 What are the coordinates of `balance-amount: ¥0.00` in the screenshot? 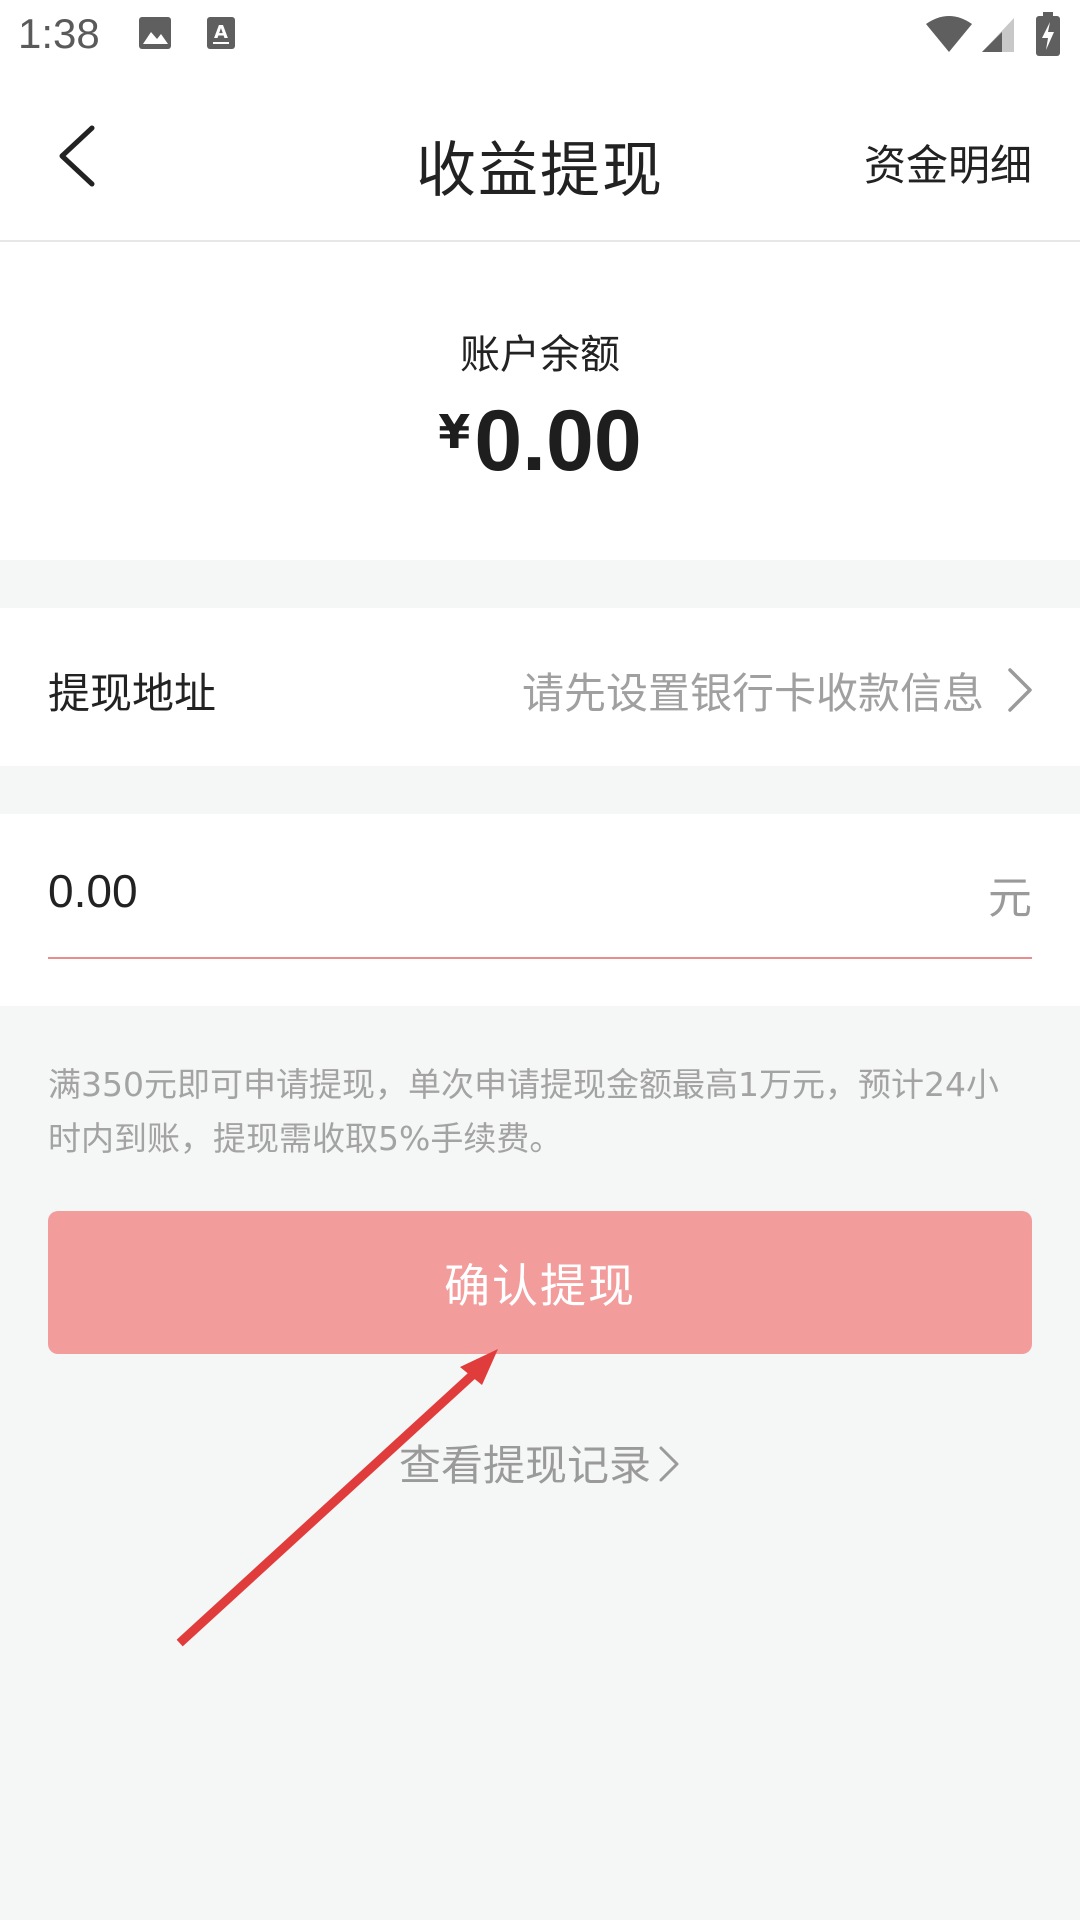 It's located at (540, 441).